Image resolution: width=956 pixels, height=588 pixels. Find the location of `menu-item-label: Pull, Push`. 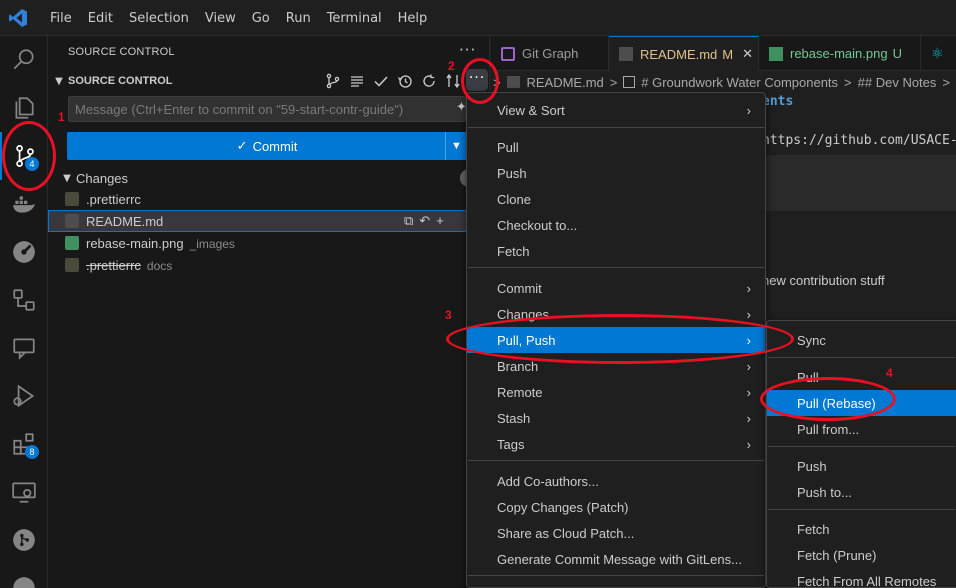

menu-item-label: Pull, Push is located at coordinates (526, 340).